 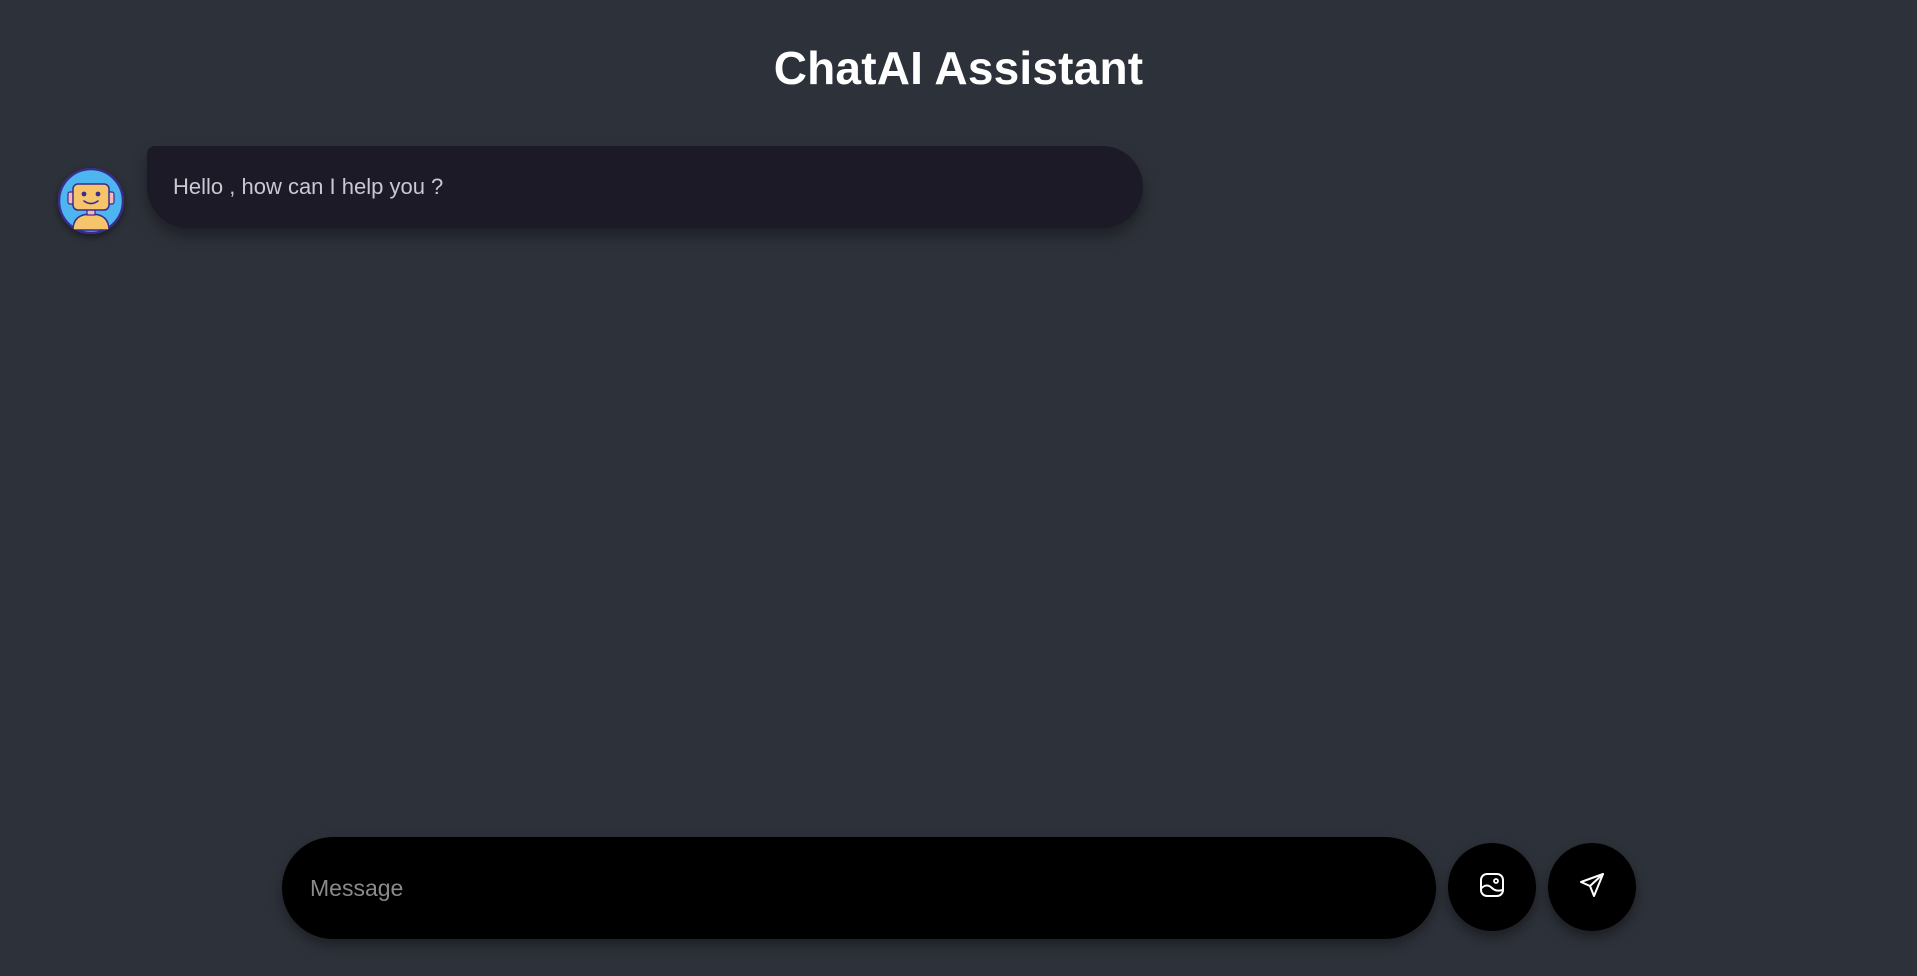 I want to click on image-upload-button, so click(x=1492, y=887).